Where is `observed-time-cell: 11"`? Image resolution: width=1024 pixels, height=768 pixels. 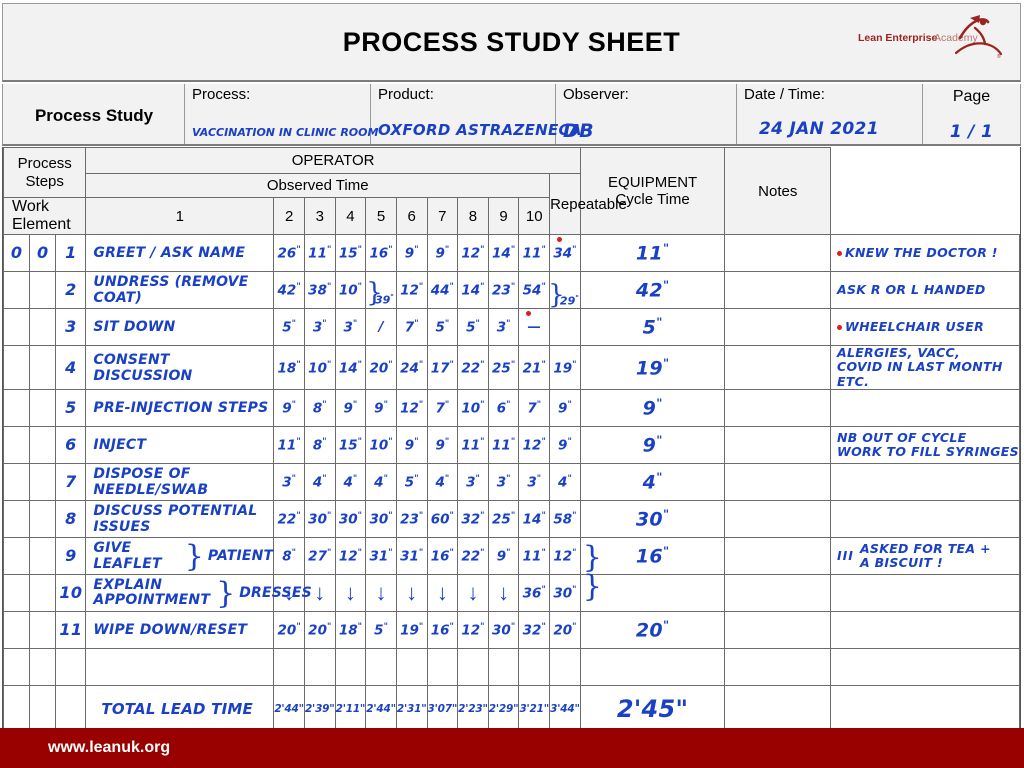 observed-time-cell: 11" is located at coordinates (534, 253).